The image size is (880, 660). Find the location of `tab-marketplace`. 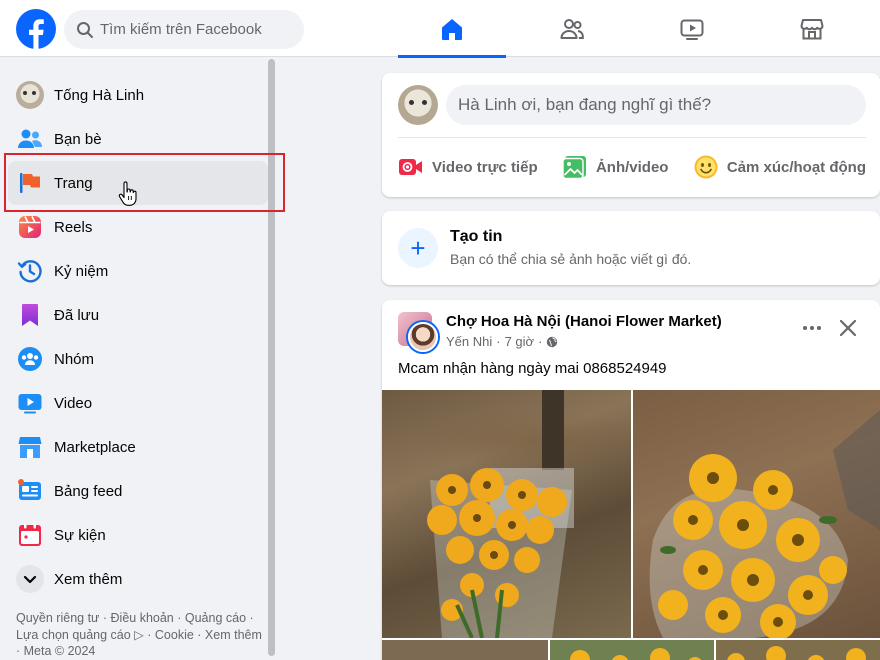

tab-marketplace is located at coordinates (812, 28).